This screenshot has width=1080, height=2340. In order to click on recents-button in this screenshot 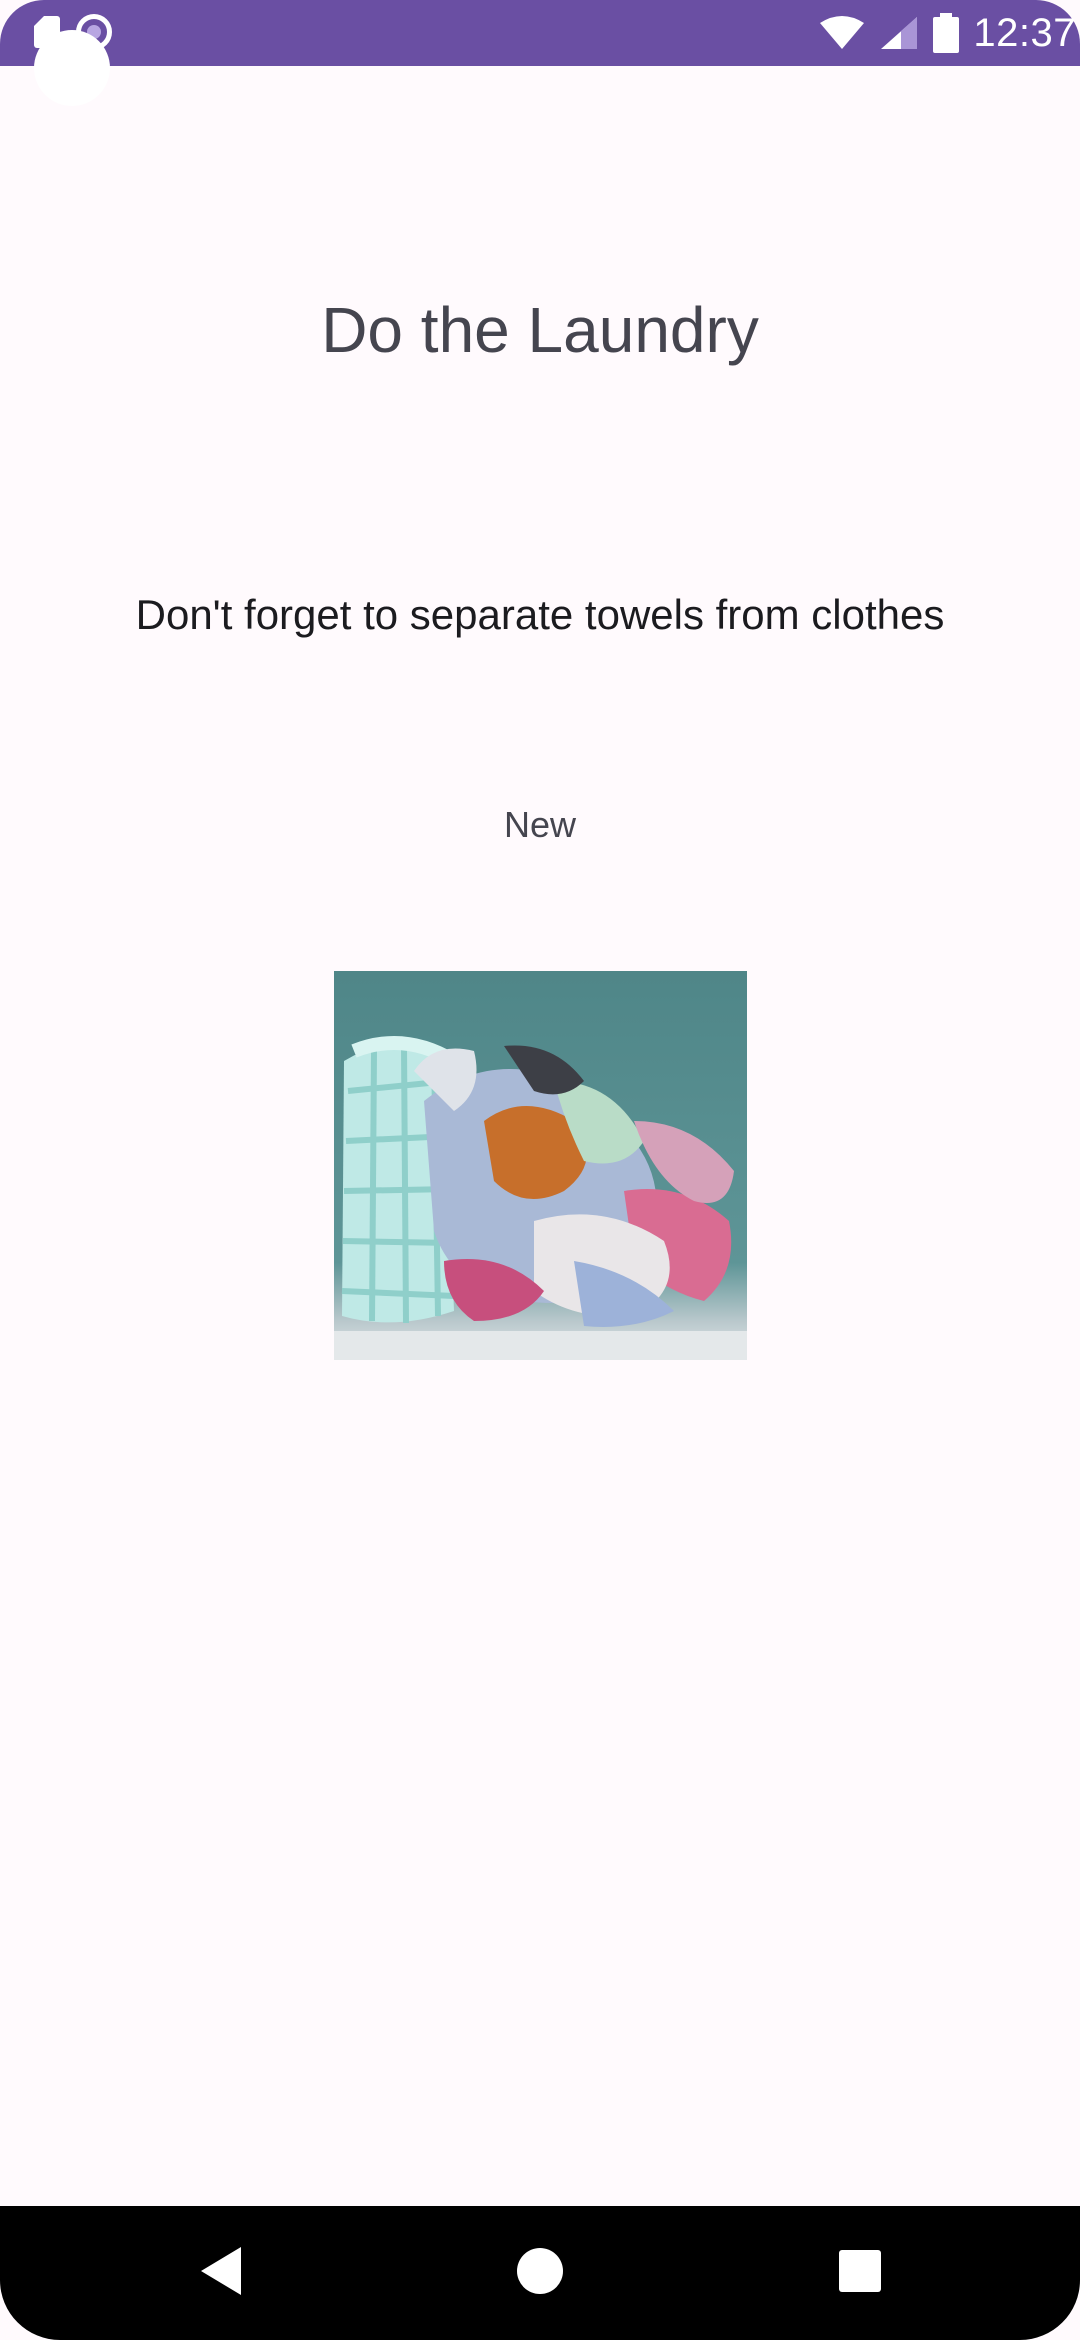, I will do `click(860, 2271)`.